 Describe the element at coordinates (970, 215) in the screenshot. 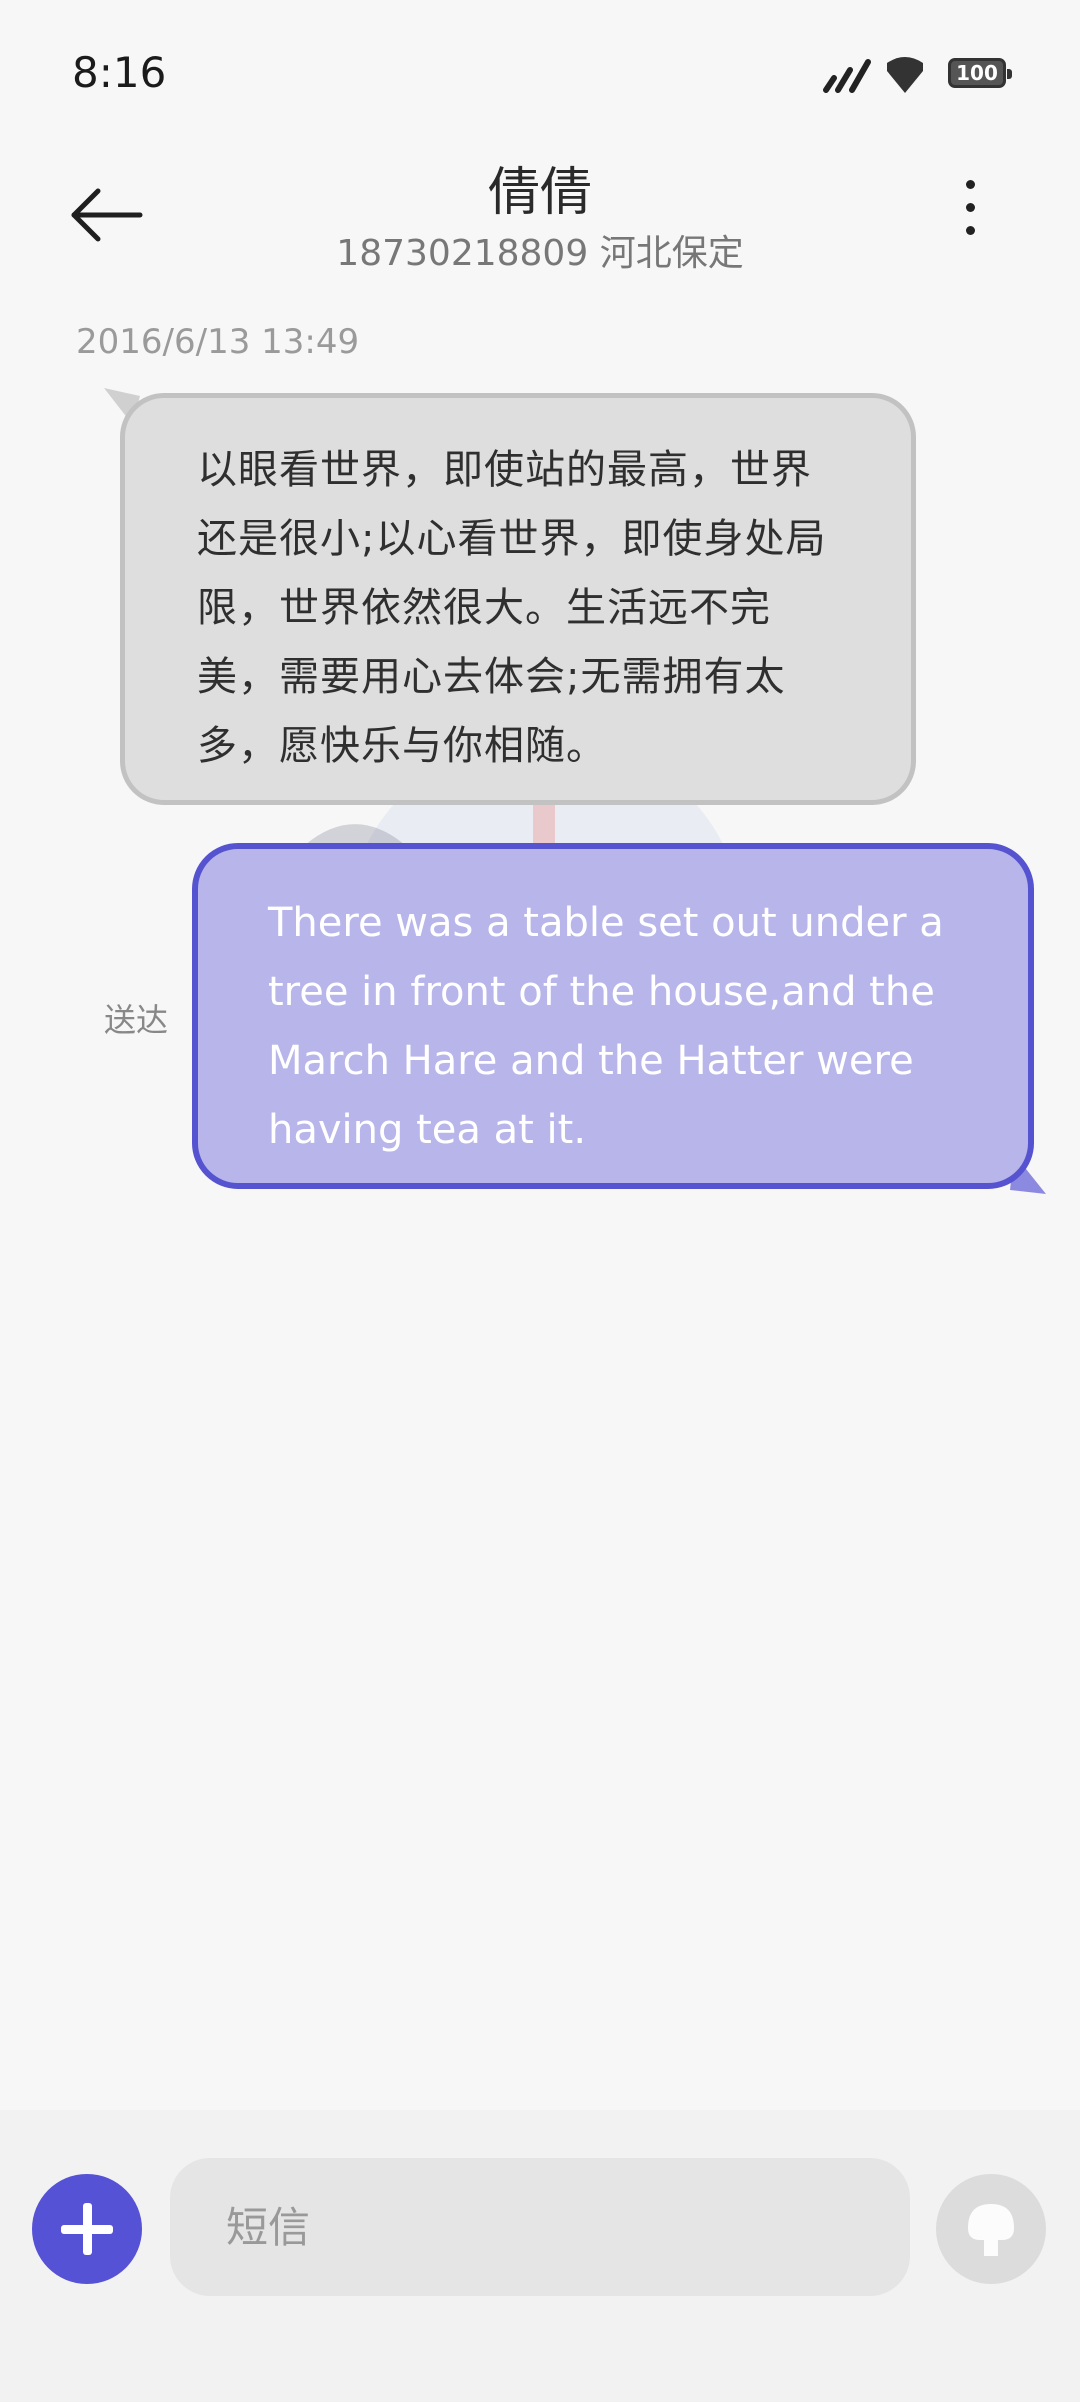

I see `more-vertical-icon` at that location.